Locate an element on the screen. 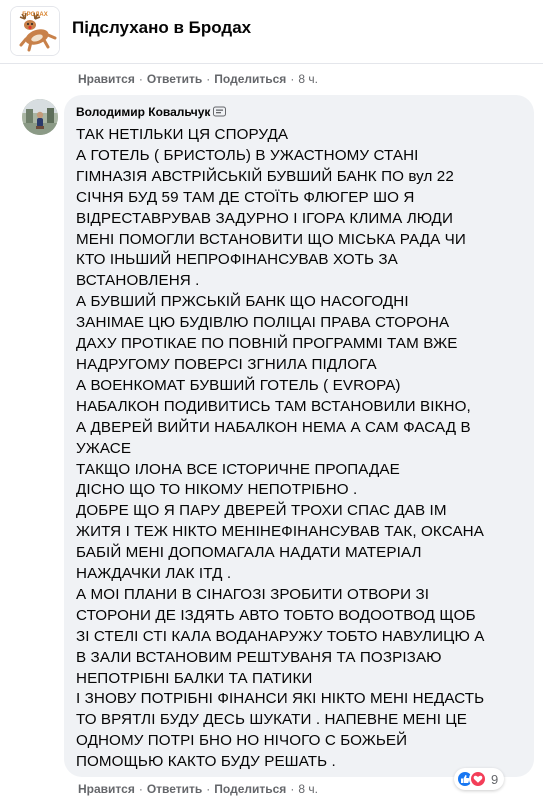 The height and width of the screenshot is (800, 543). reactions-summary: 9 is located at coordinates (479, 779).